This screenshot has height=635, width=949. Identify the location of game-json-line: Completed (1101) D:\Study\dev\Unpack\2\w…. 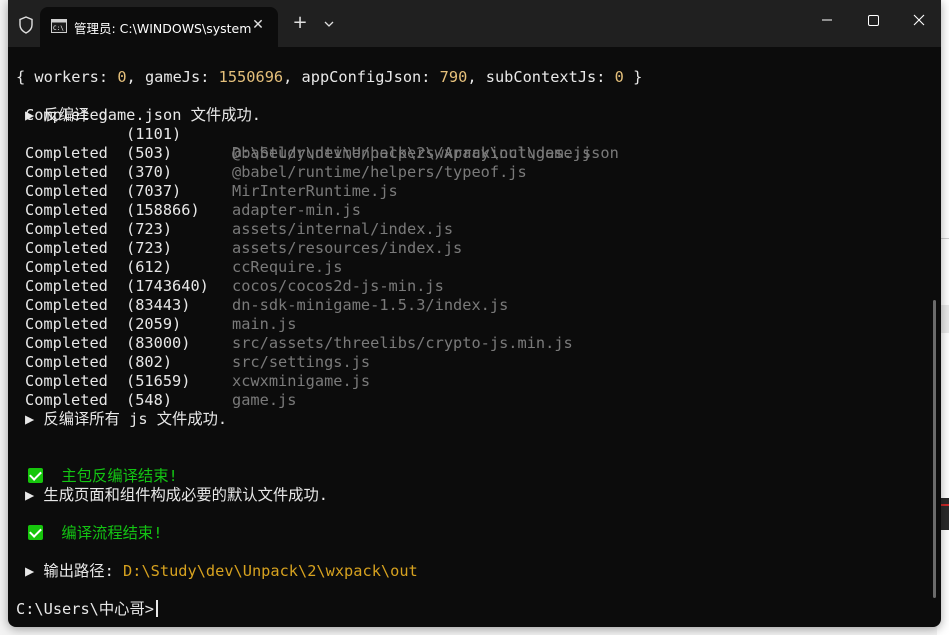
(322, 134).